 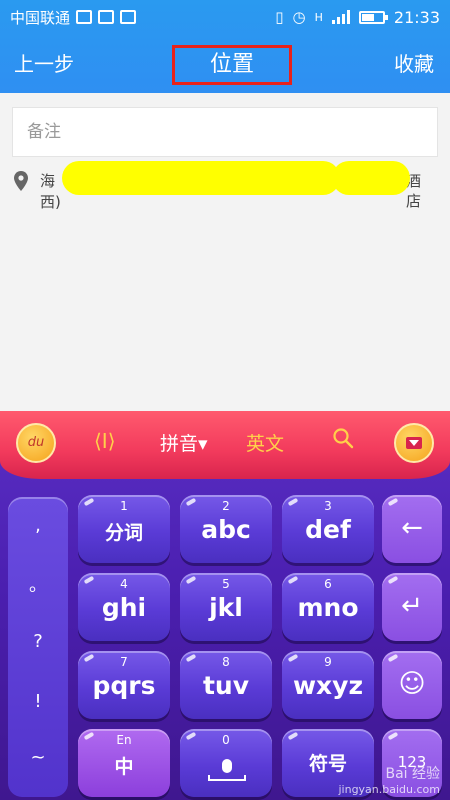 I want to click on key-4: 4 ghi, so click(x=124, y=607).